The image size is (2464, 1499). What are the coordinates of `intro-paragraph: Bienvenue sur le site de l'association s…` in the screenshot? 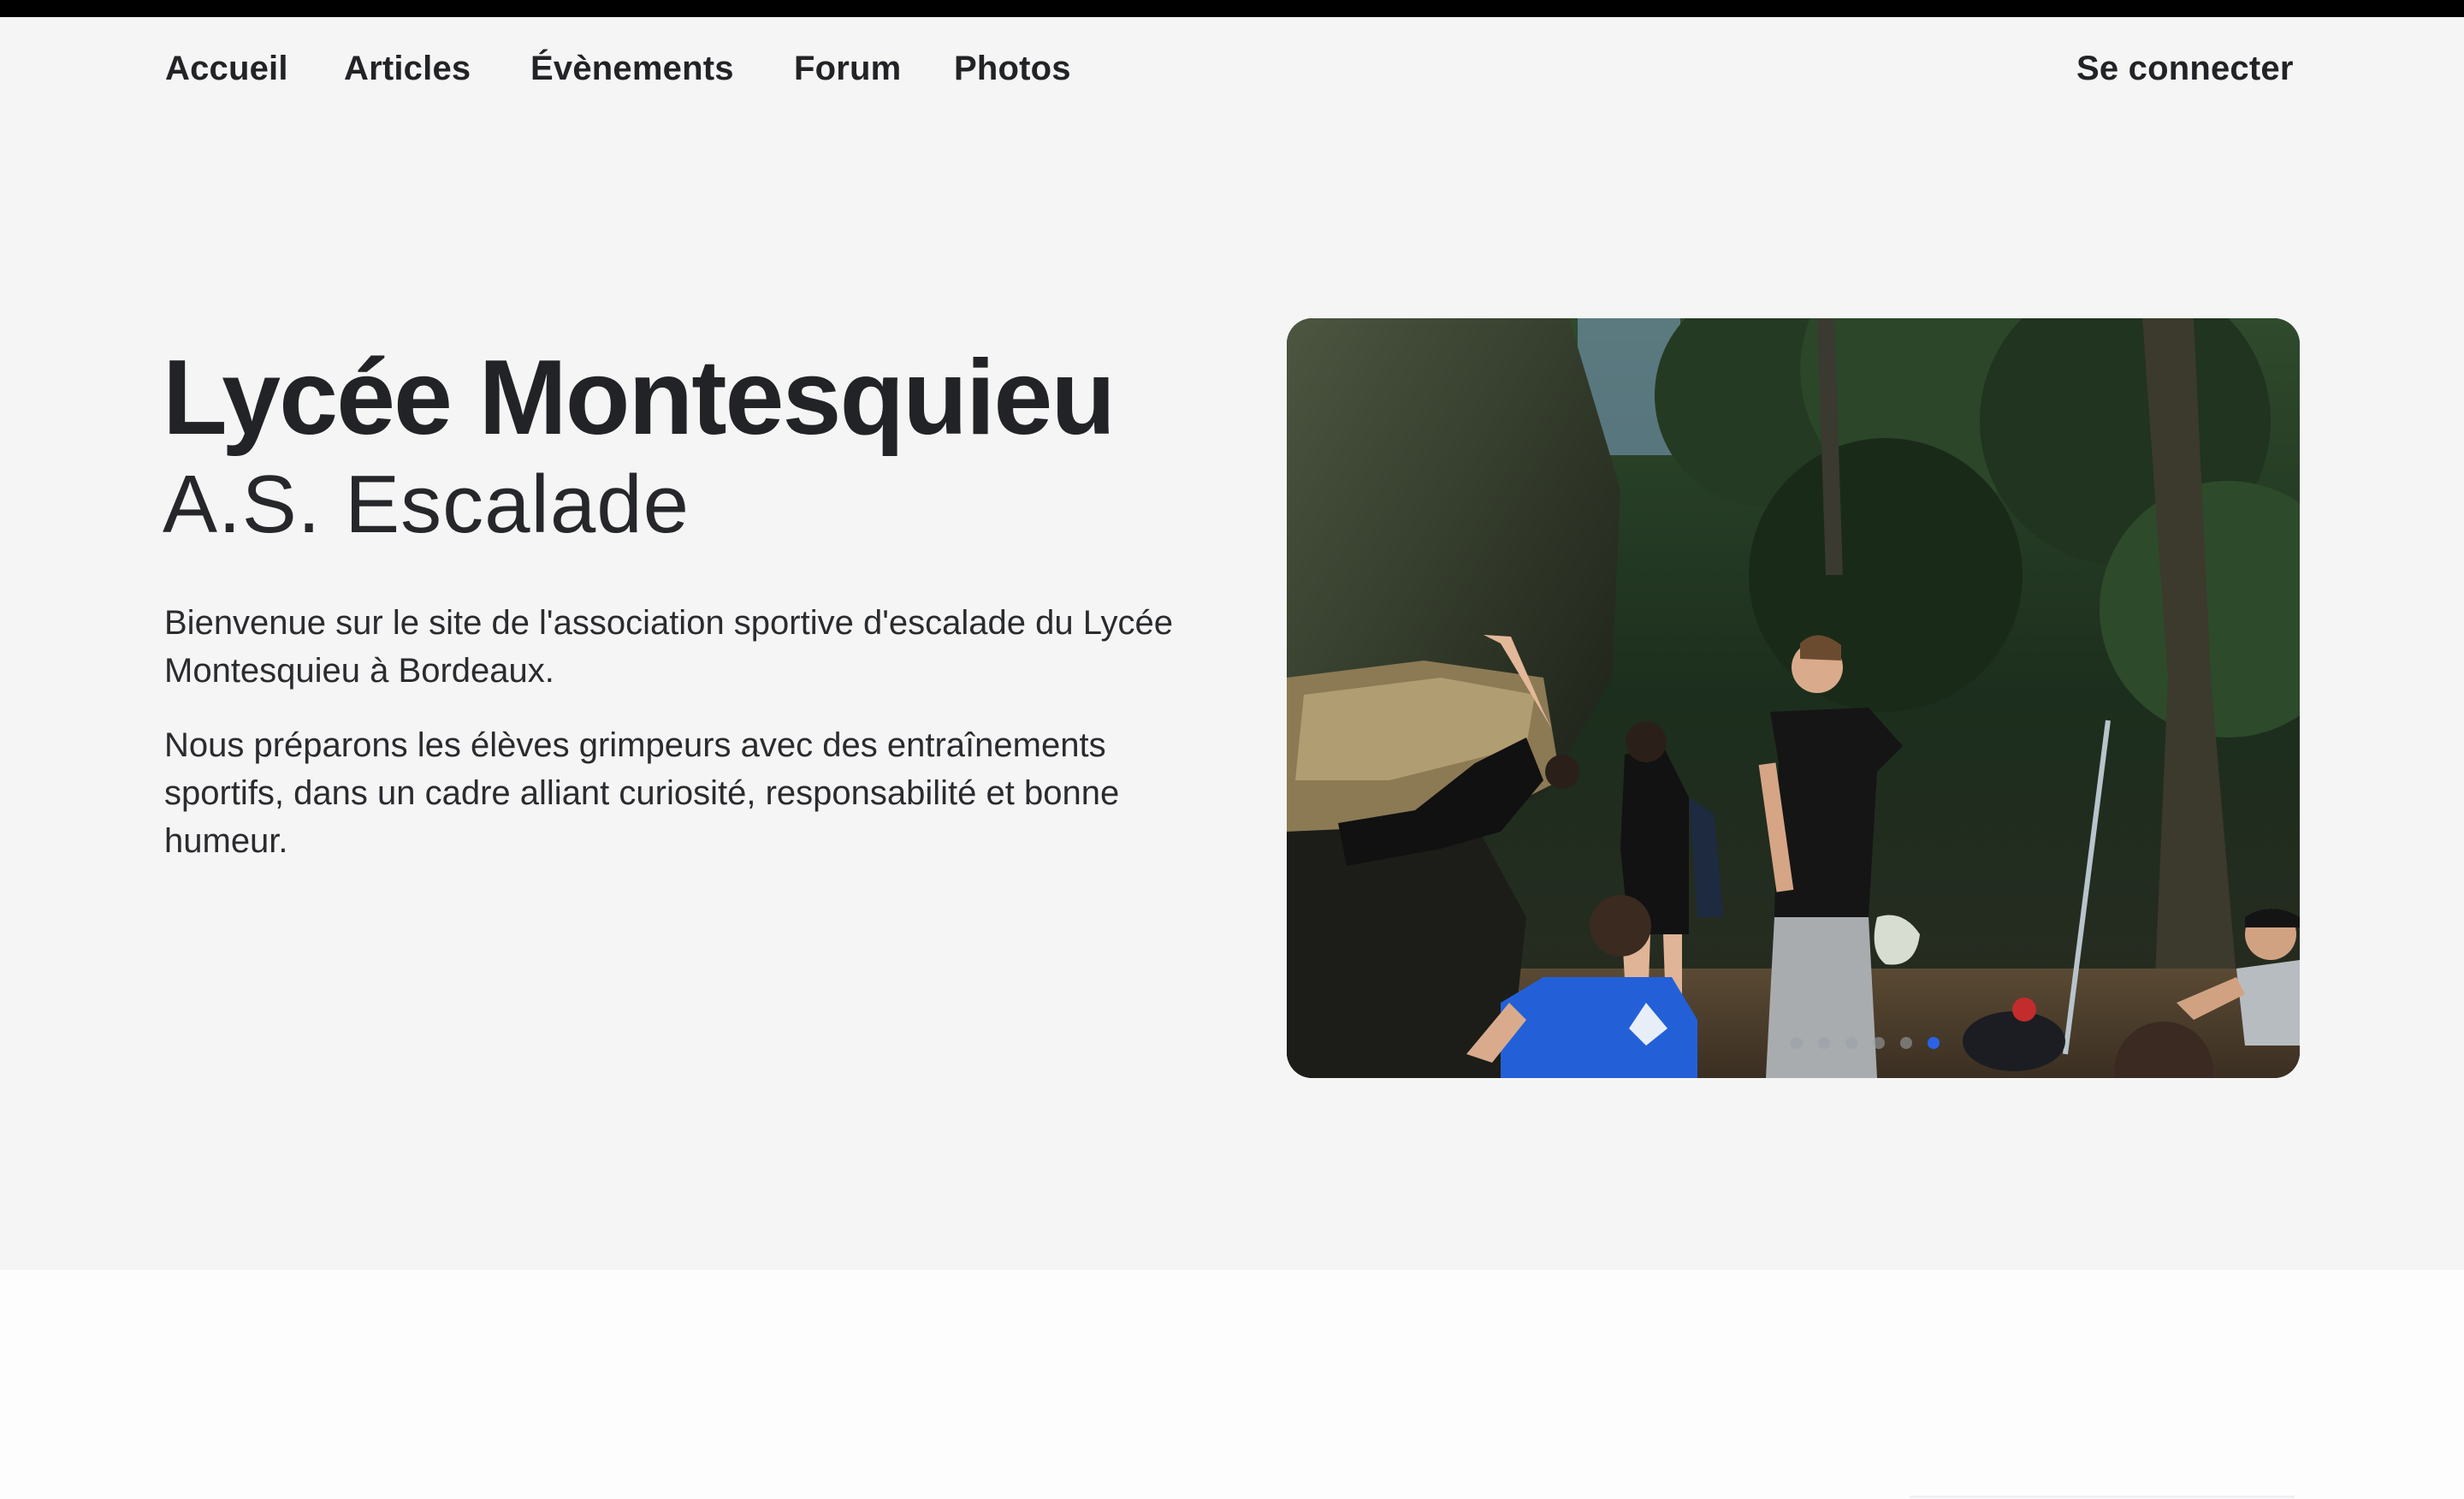 It's located at (668, 647).